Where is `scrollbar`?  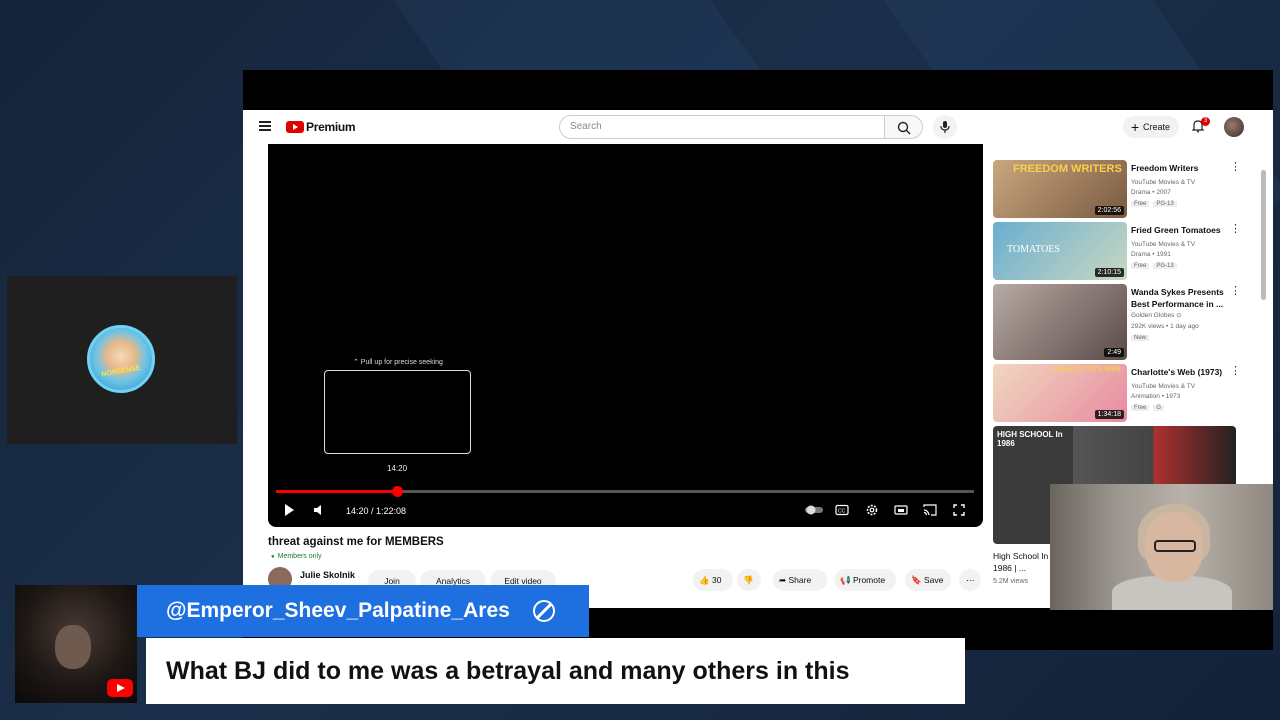
scrollbar is located at coordinates (1263, 235).